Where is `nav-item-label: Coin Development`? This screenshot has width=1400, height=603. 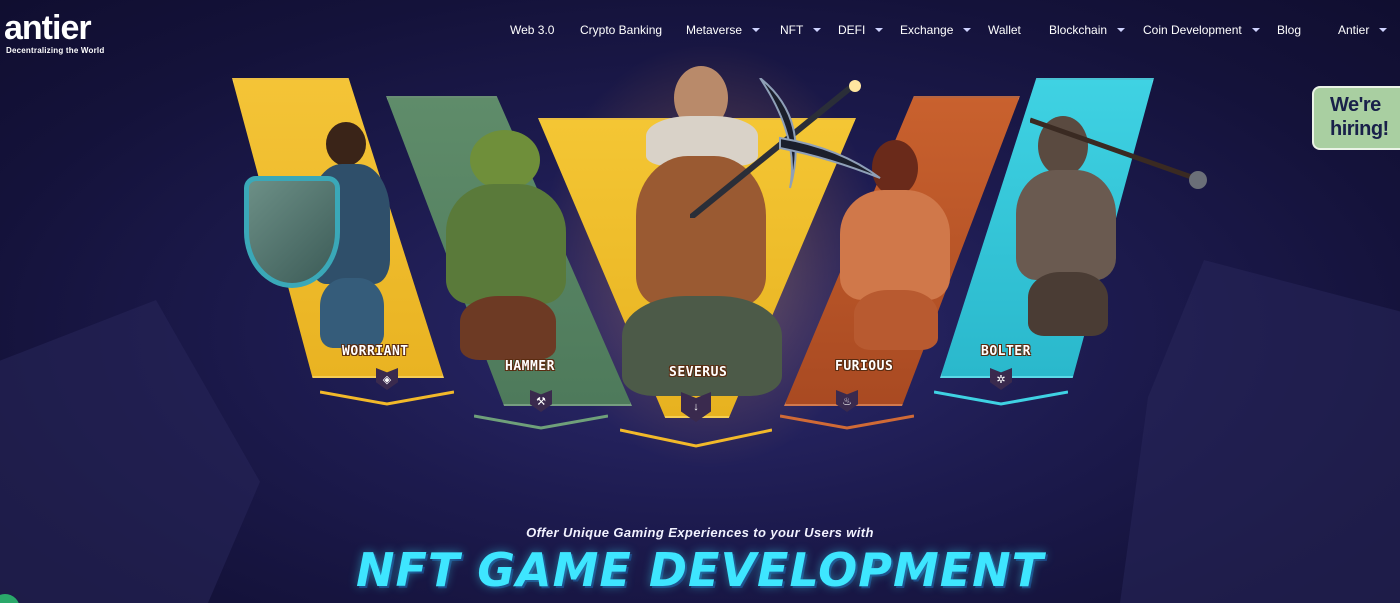 nav-item-label: Coin Development is located at coordinates (1192, 30).